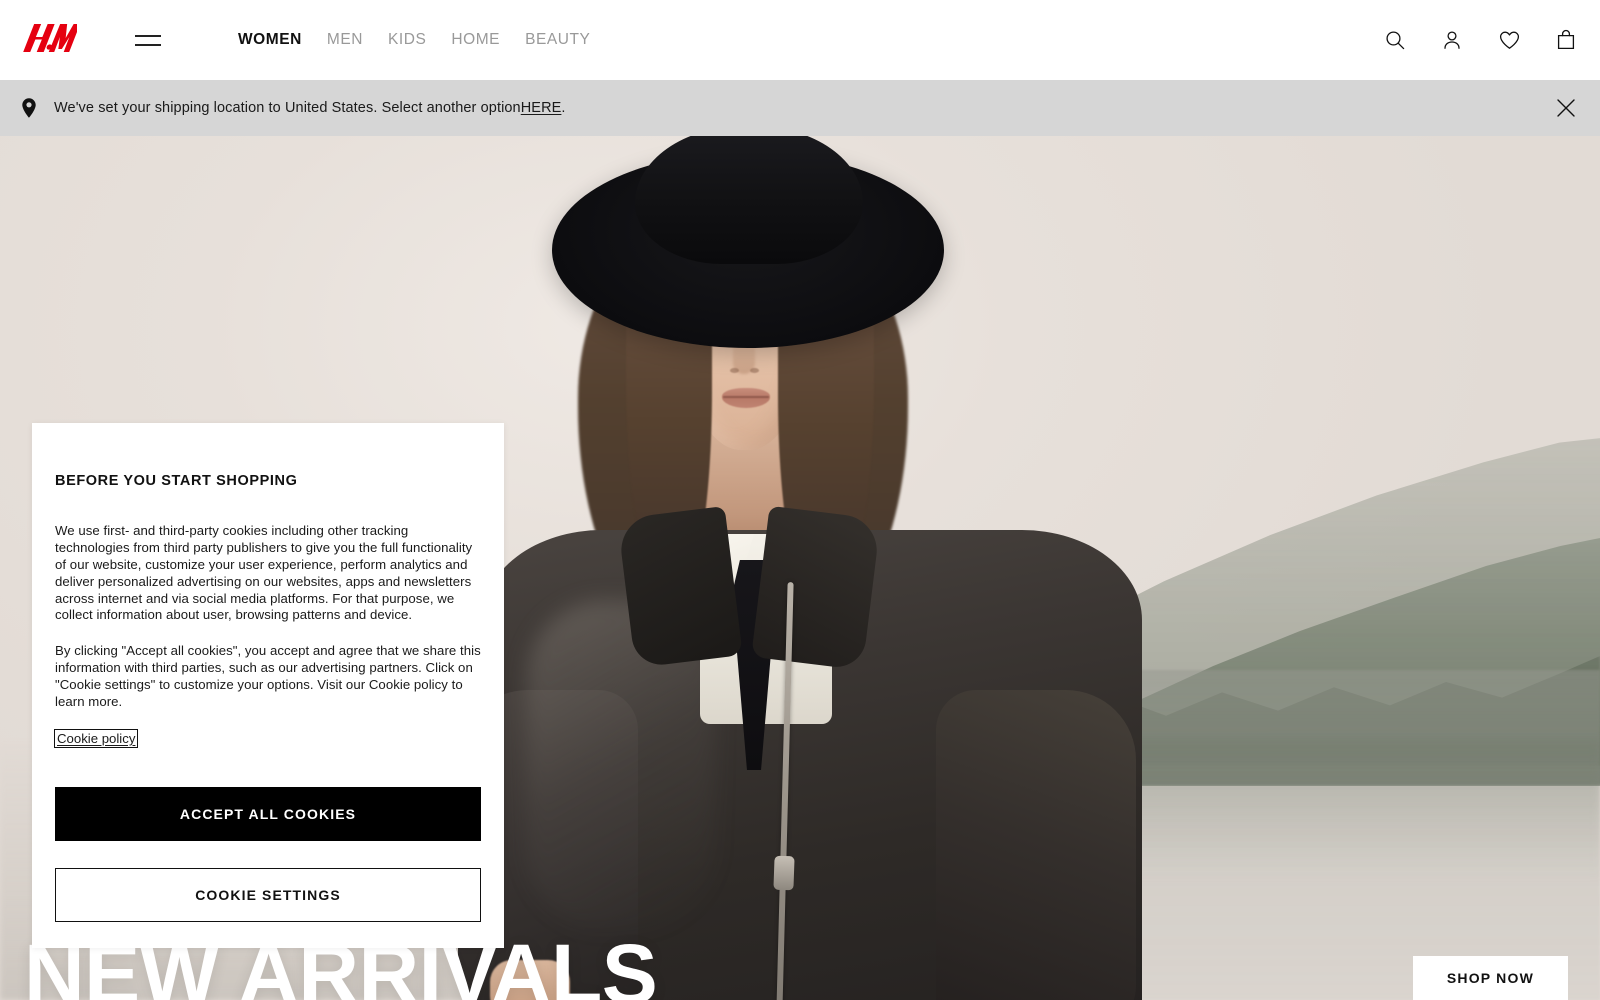 The height and width of the screenshot is (1000, 1600). Describe the element at coordinates (1566, 40) in the screenshot. I see `shopping-bag-icon` at that location.